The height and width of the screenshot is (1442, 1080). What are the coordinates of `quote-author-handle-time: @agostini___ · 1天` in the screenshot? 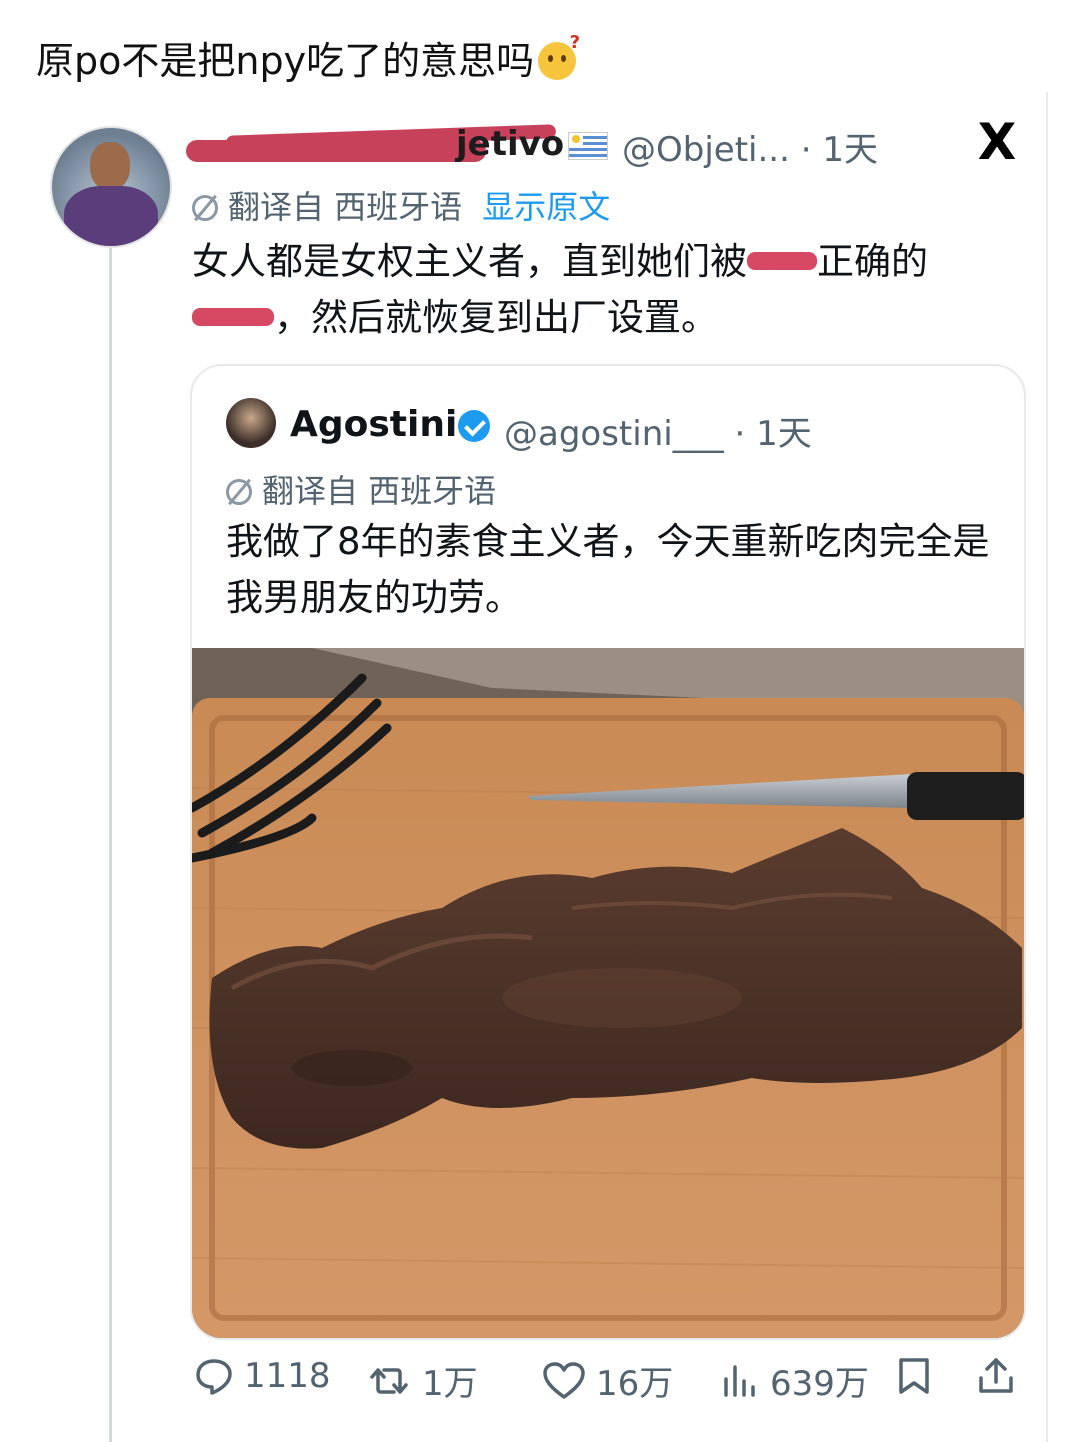 It's located at (658, 430).